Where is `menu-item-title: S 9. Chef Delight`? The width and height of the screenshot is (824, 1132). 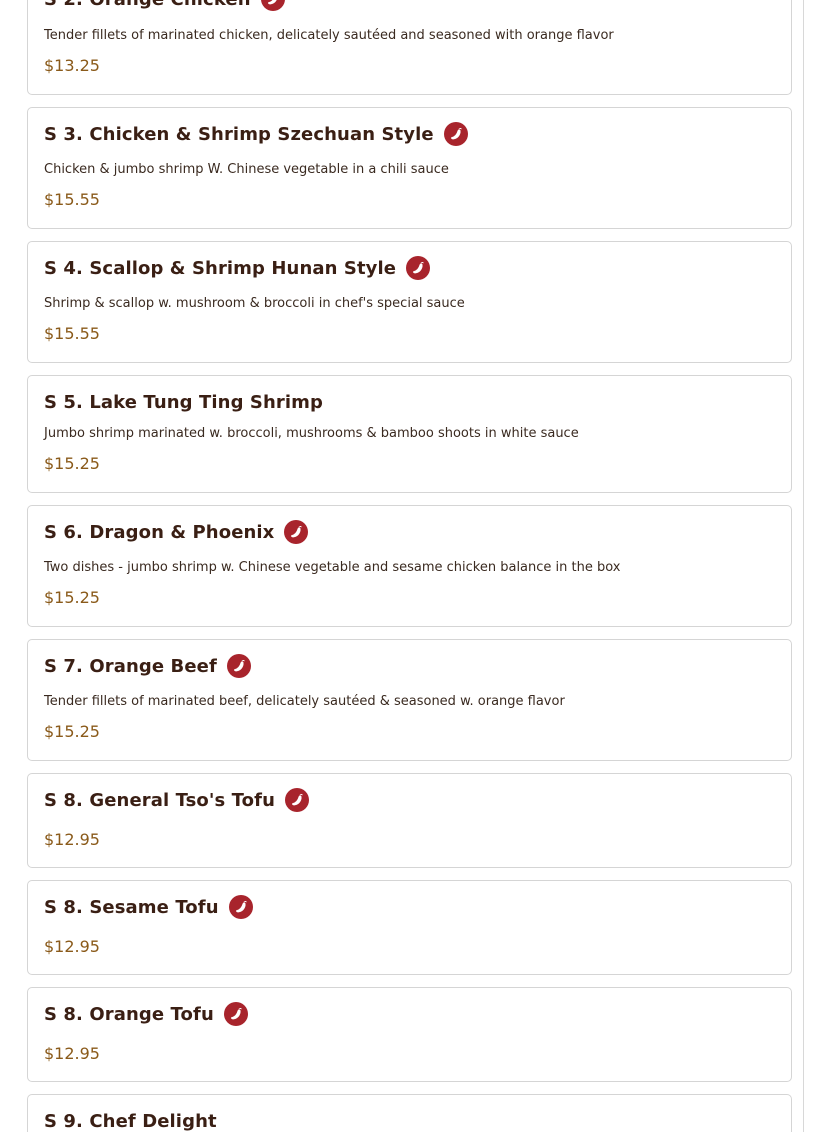
menu-item-title: S 9. Chef Delight is located at coordinates (130, 1121).